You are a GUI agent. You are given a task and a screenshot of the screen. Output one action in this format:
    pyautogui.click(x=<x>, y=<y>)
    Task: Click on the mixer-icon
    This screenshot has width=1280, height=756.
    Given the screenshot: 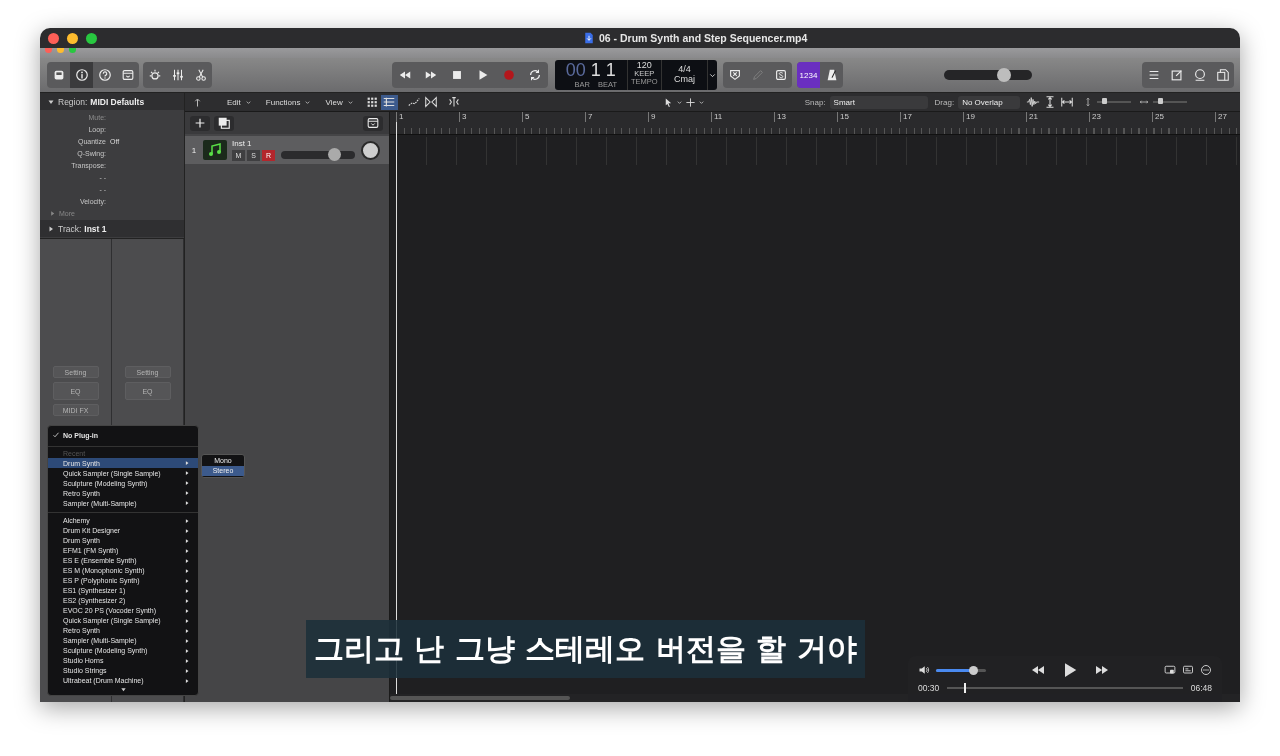 What is the action you would take?
    pyautogui.click(x=177, y=75)
    